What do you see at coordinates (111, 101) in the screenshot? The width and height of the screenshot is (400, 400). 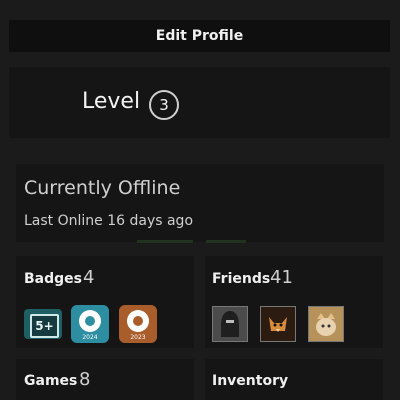 I see `level-label: Level` at bounding box center [111, 101].